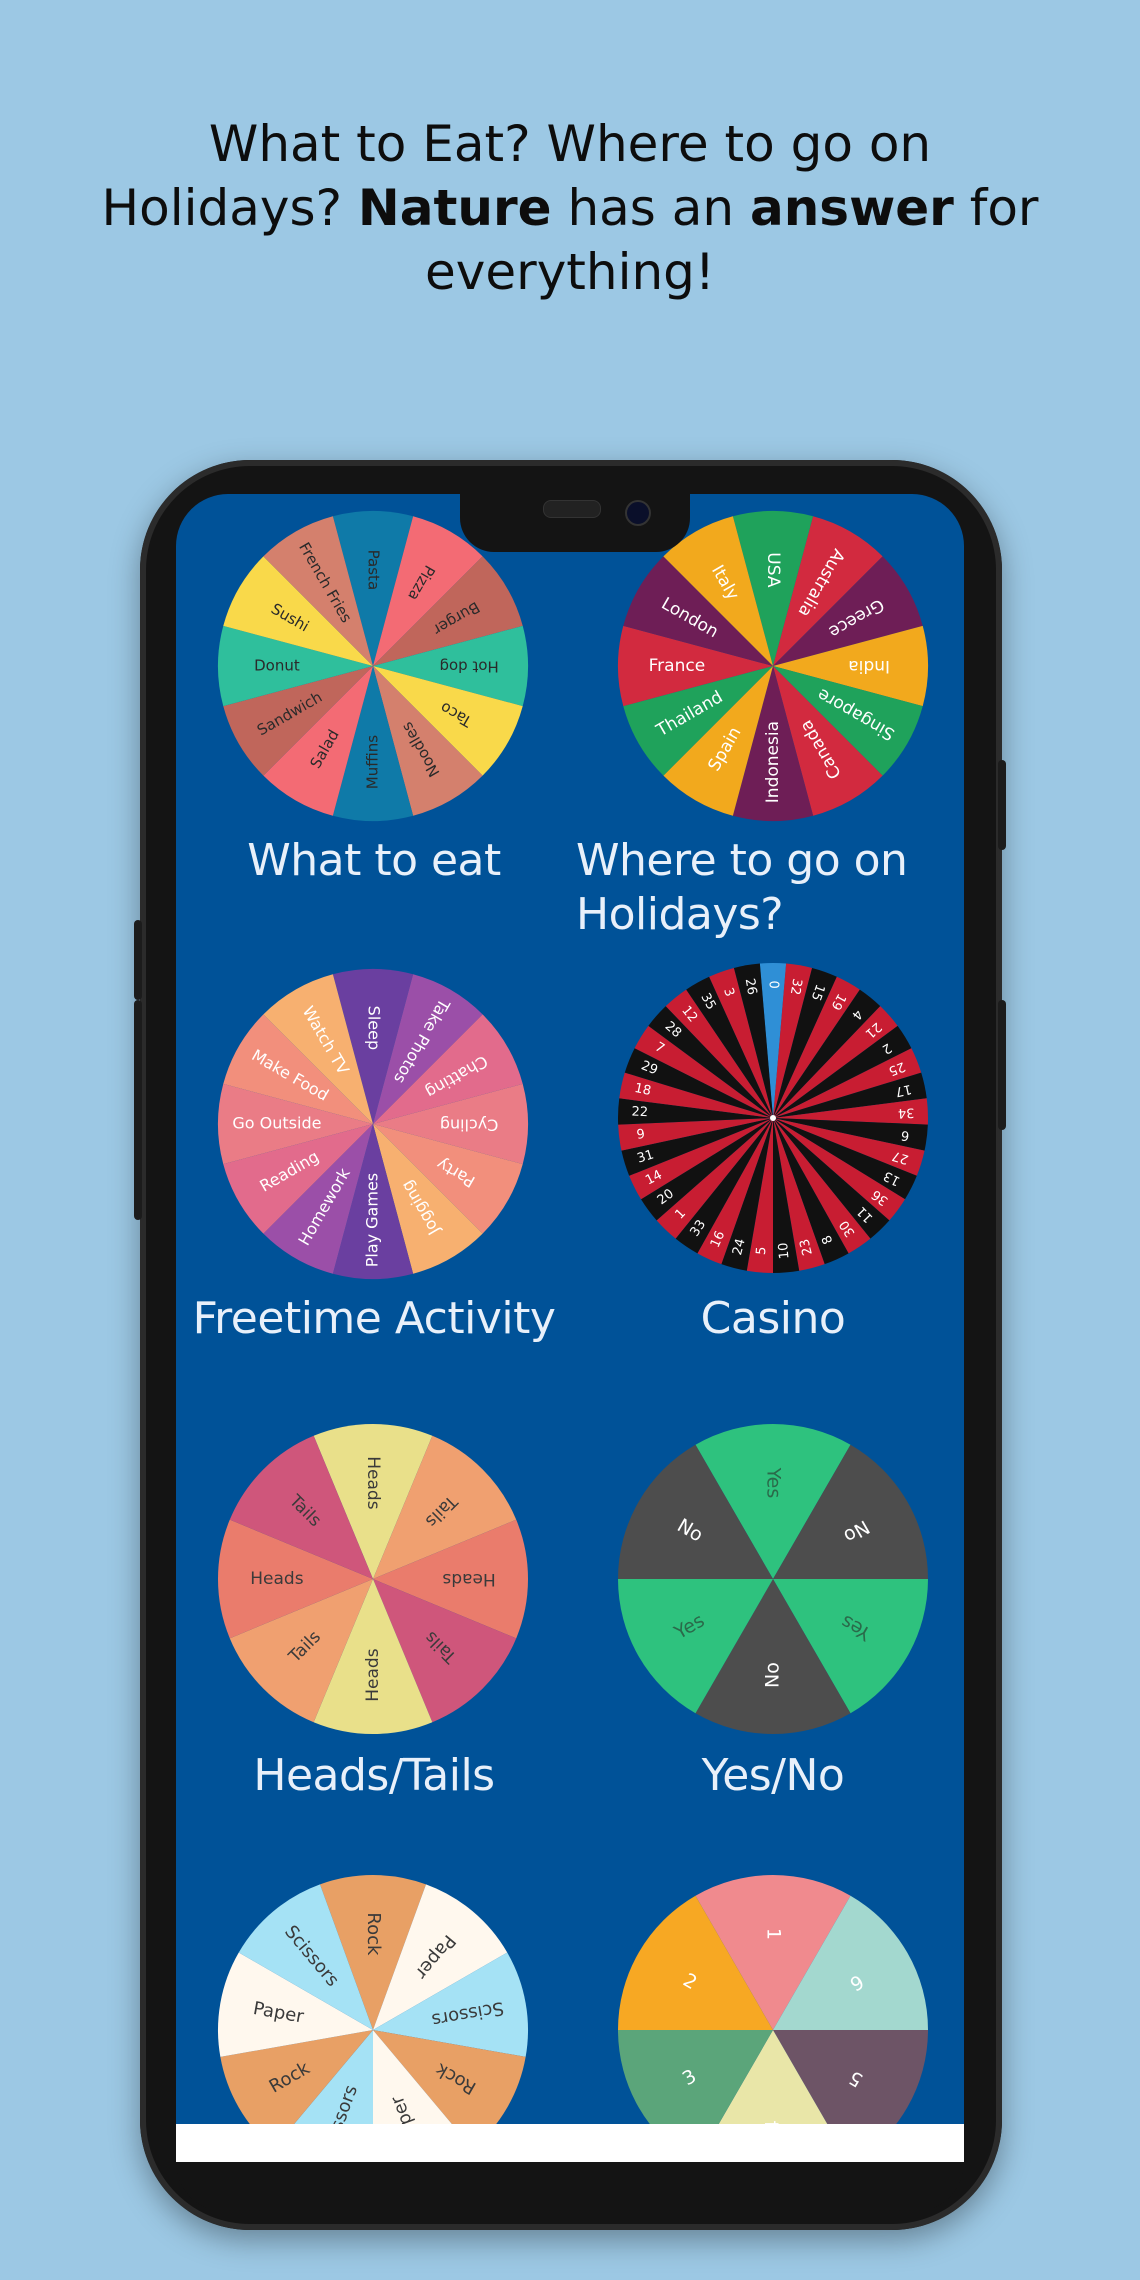 This screenshot has height=2280, width=1140. I want to click on earpiece-speaker, so click(572, 509).